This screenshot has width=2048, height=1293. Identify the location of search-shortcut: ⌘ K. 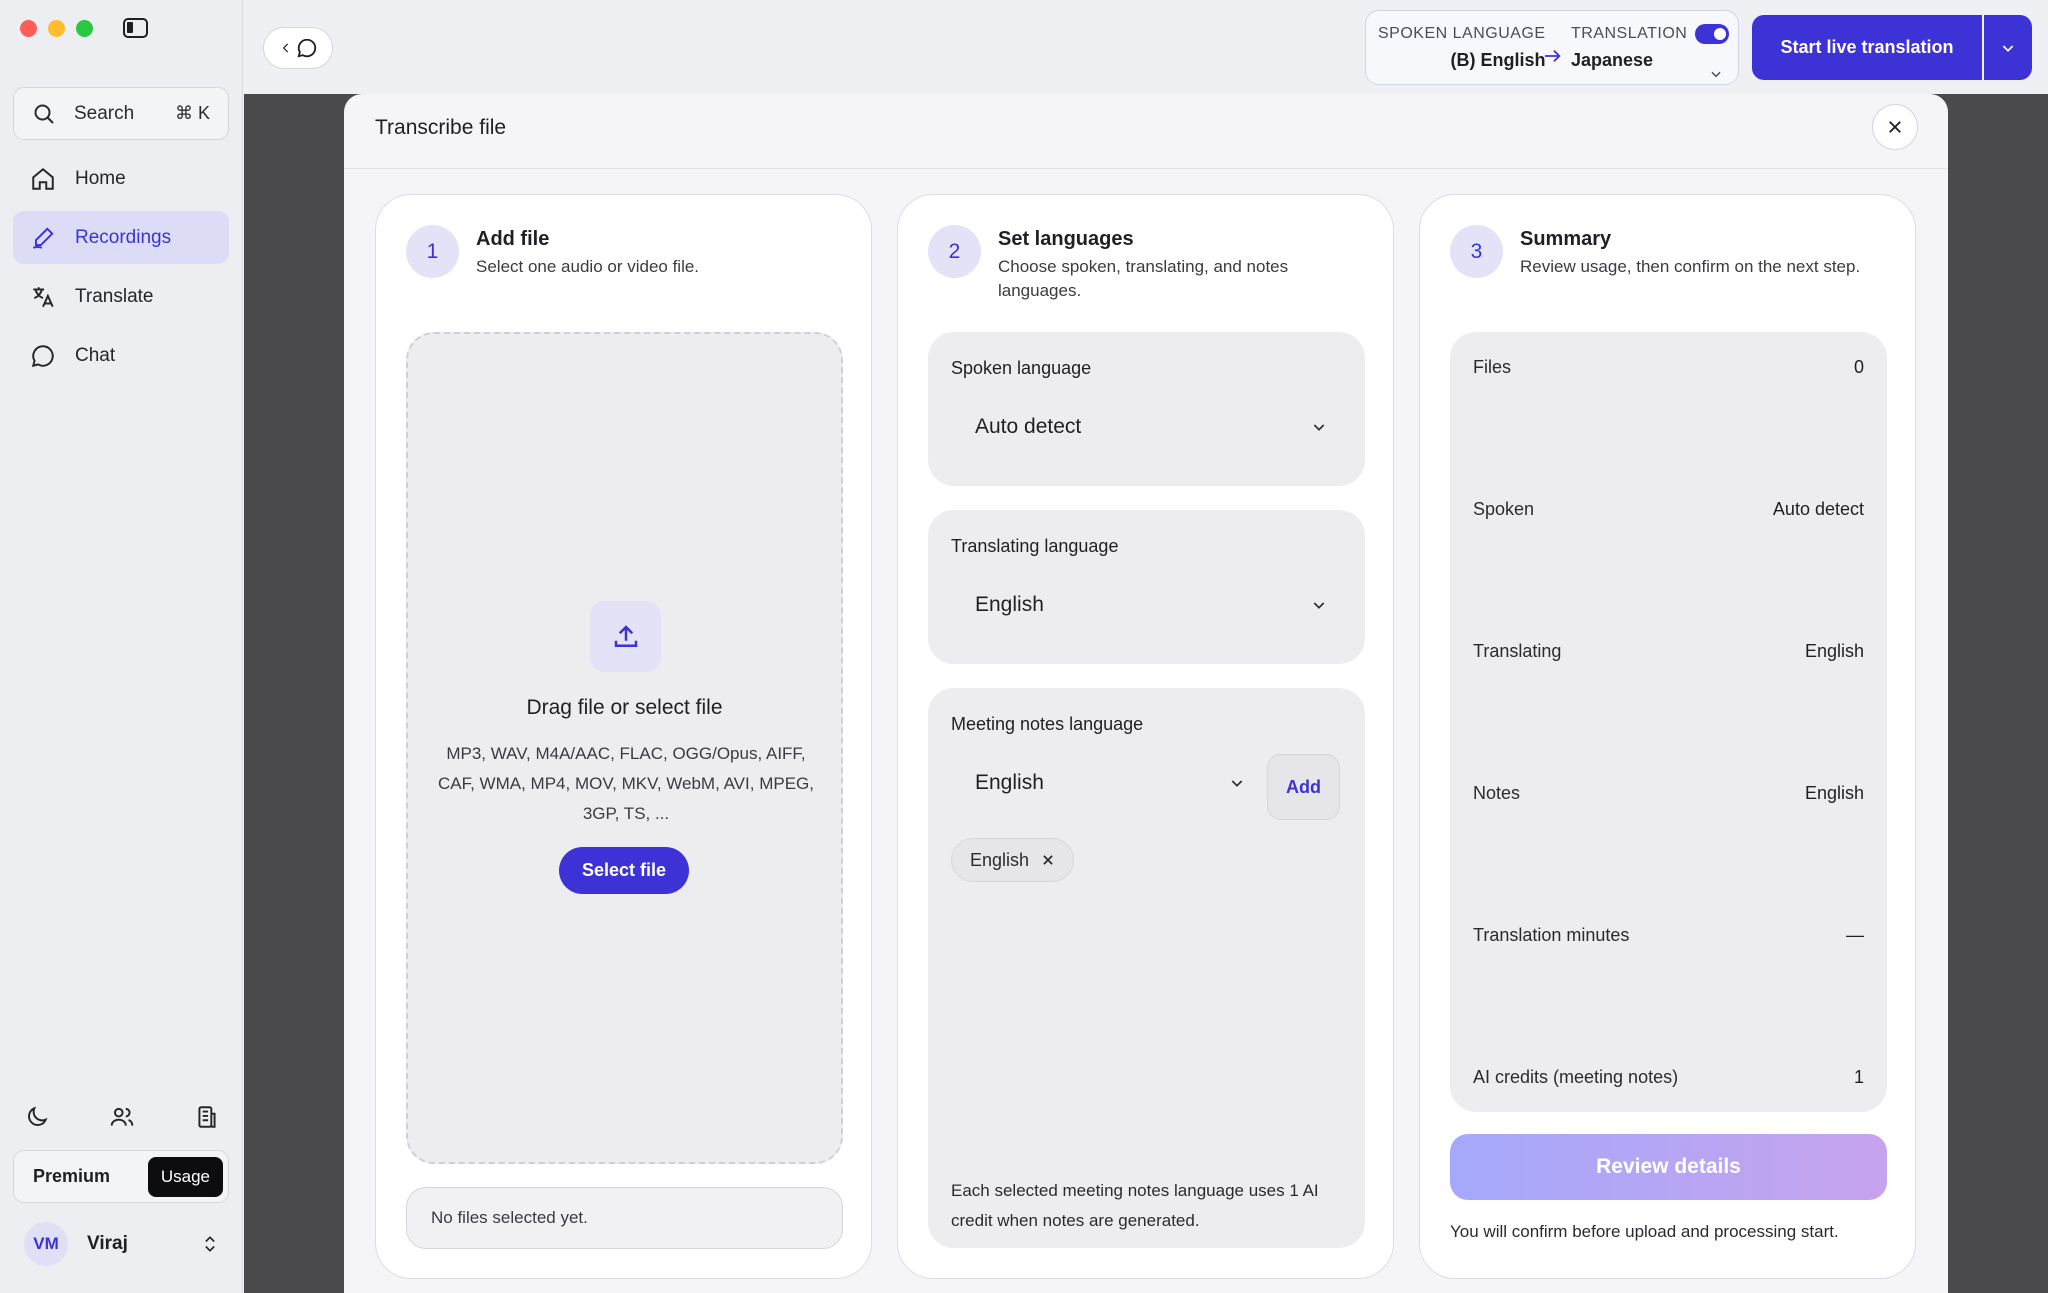
(192, 113).